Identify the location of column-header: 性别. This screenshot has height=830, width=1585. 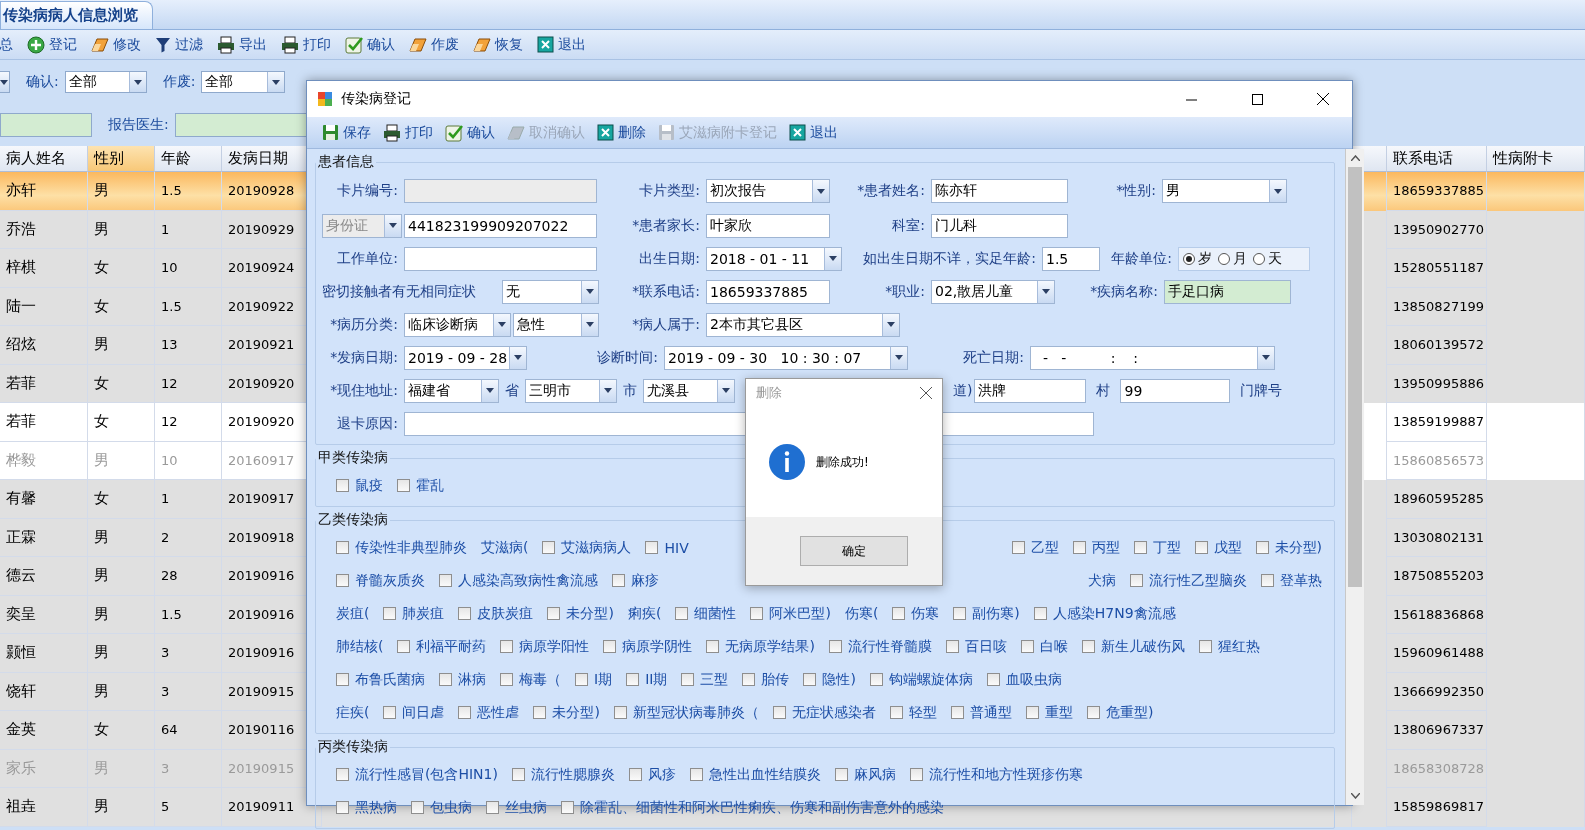
(121, 159).